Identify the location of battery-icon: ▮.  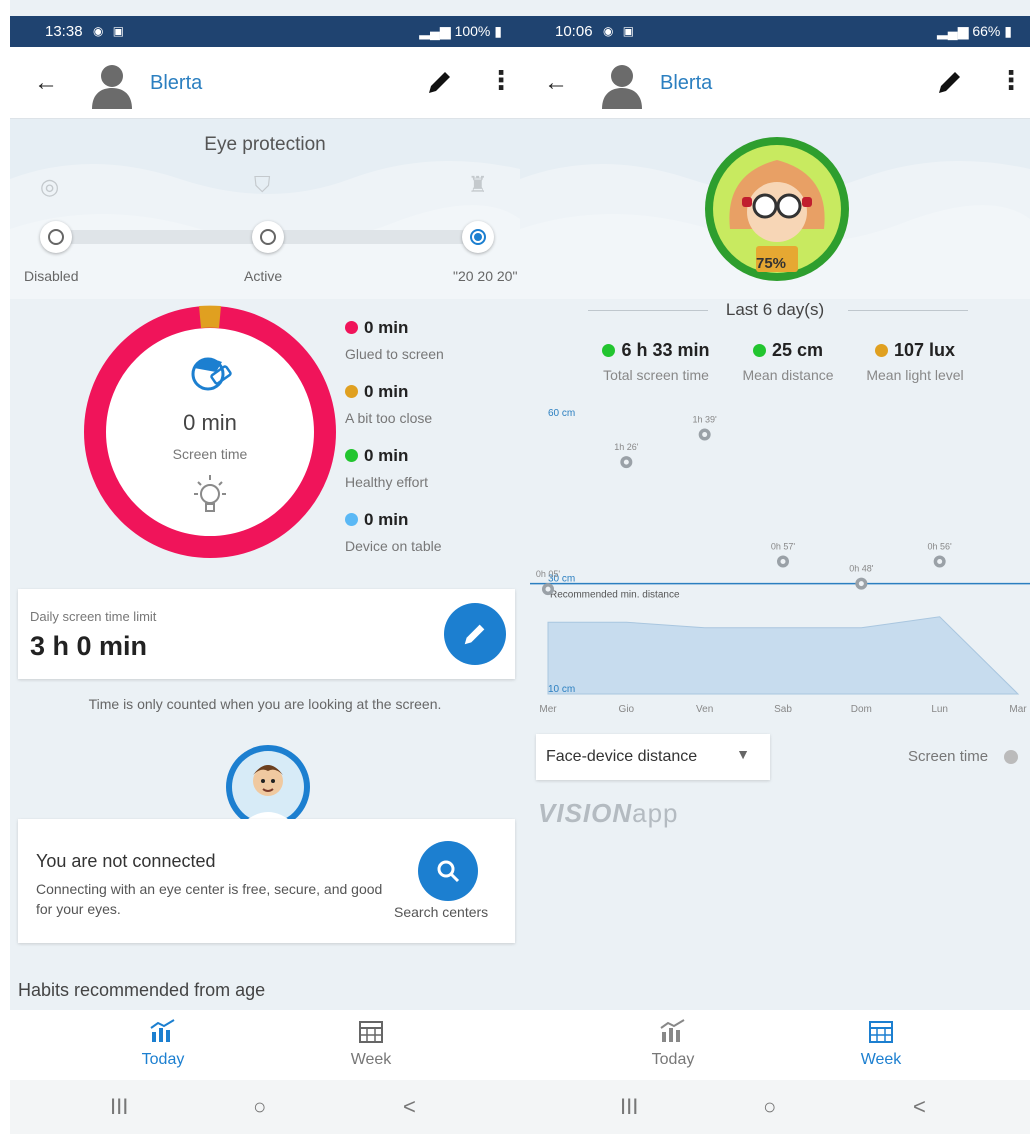
(1008, 31).